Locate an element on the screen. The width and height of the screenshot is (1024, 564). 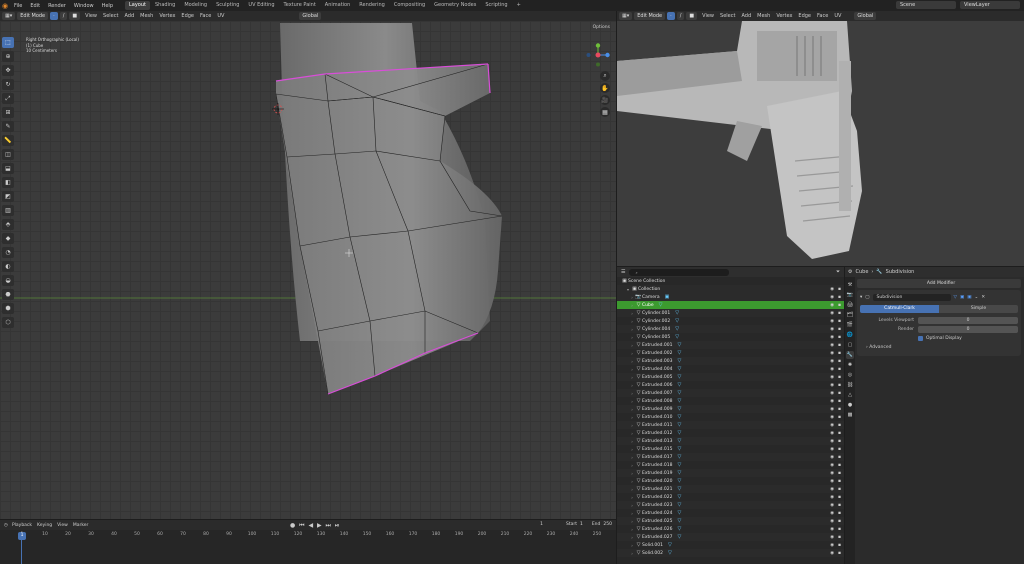
workspace-tab-compositing: Compositing is located at coordinates (409, 5).